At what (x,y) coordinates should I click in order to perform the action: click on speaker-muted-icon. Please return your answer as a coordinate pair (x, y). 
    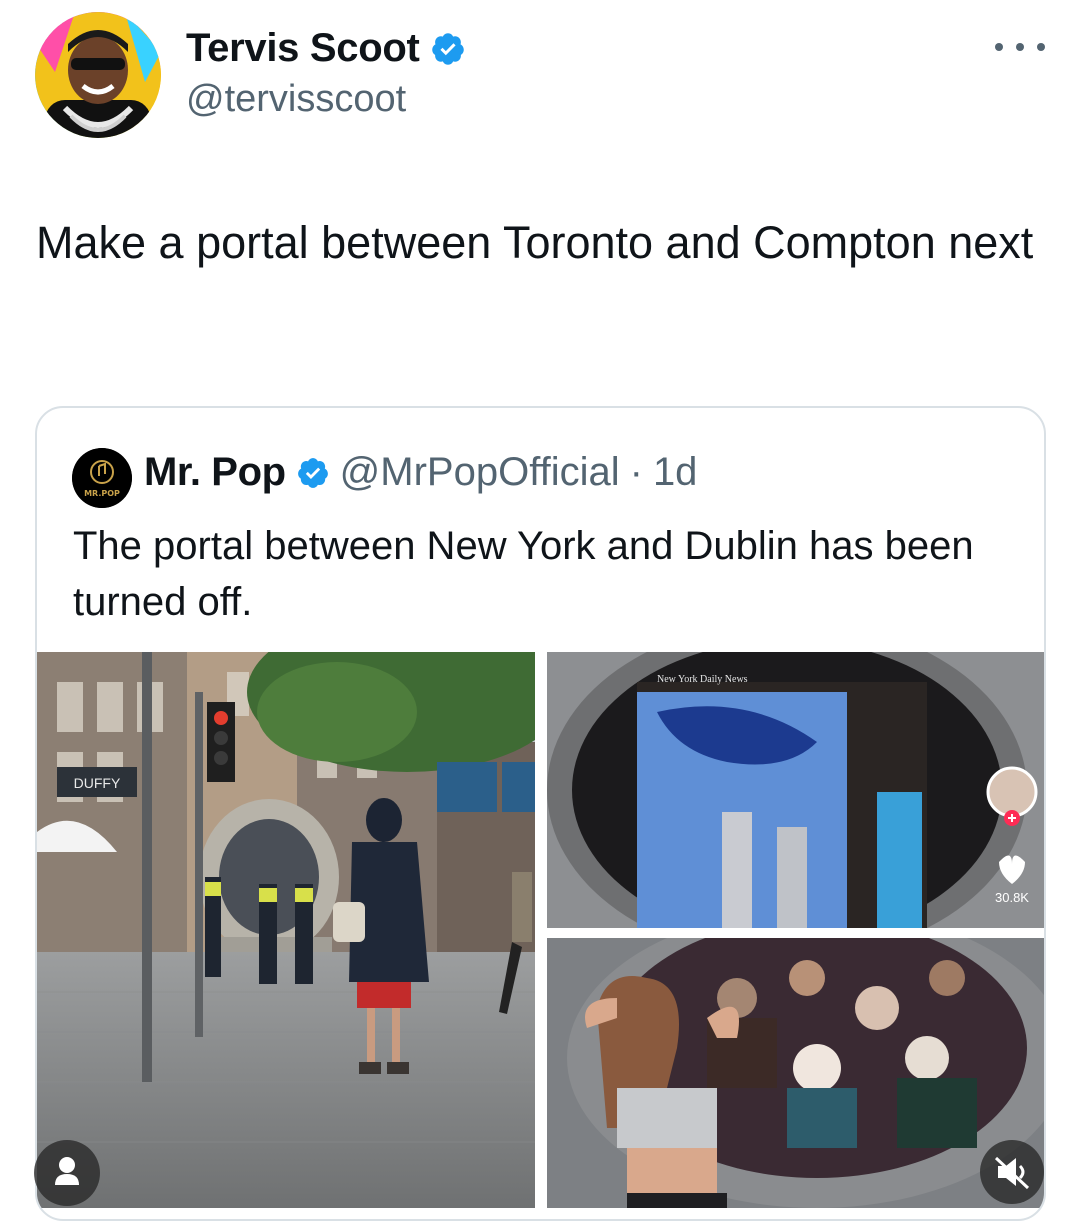
    Looking at the image, I should click on (1012, 1173).